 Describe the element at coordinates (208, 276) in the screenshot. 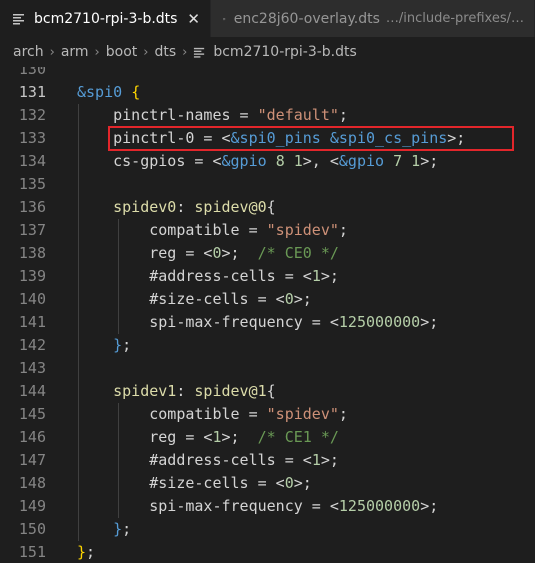

I see `line-code: #address-cells = <1>;` at that location.